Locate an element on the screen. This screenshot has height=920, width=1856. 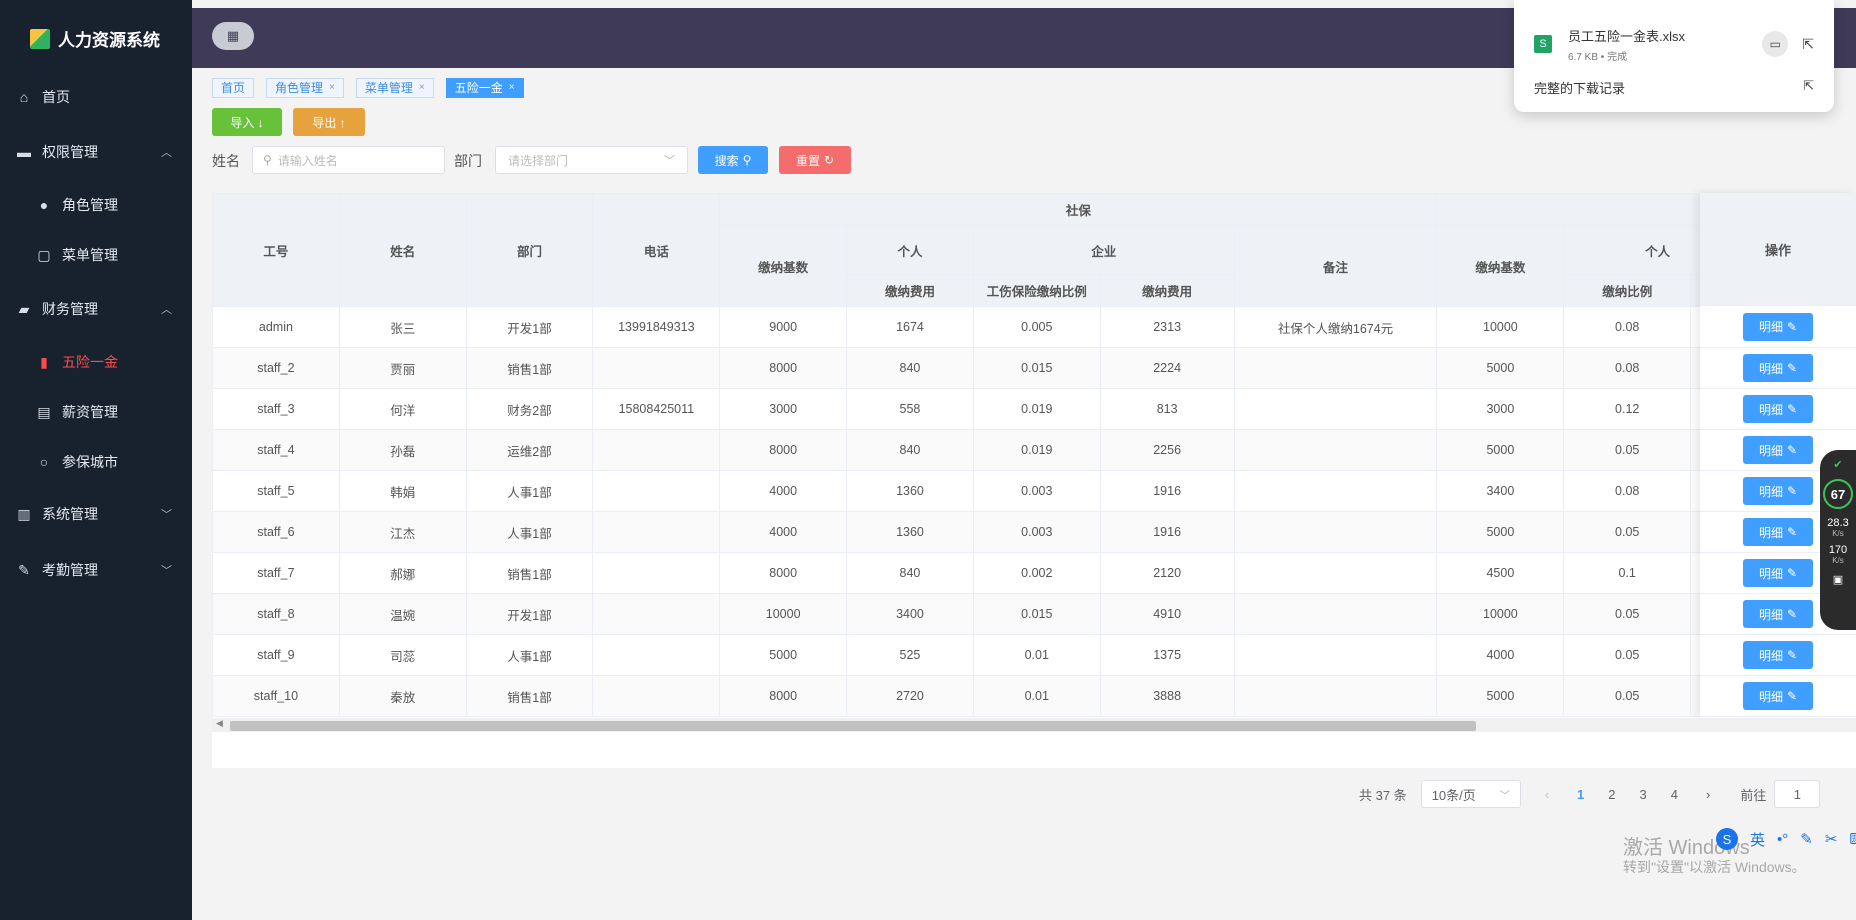
next-page-icon: › is located at coordinates (1708, 794).